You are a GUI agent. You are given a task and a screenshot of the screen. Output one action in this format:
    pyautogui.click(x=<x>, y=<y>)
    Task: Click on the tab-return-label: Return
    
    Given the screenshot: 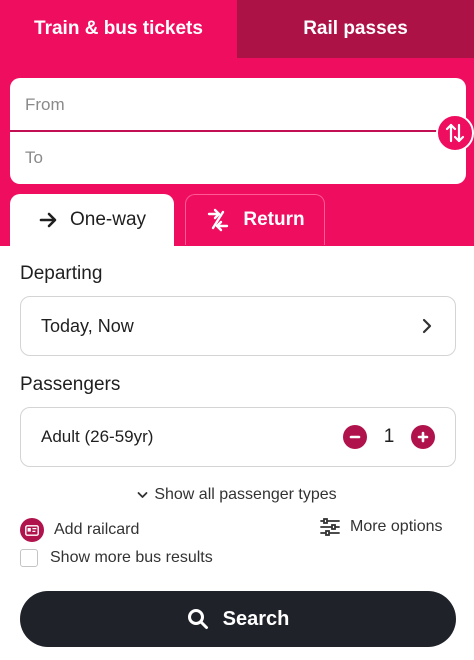 What is the action you would take?
    pyautogui.click(x=274, y=219)
    